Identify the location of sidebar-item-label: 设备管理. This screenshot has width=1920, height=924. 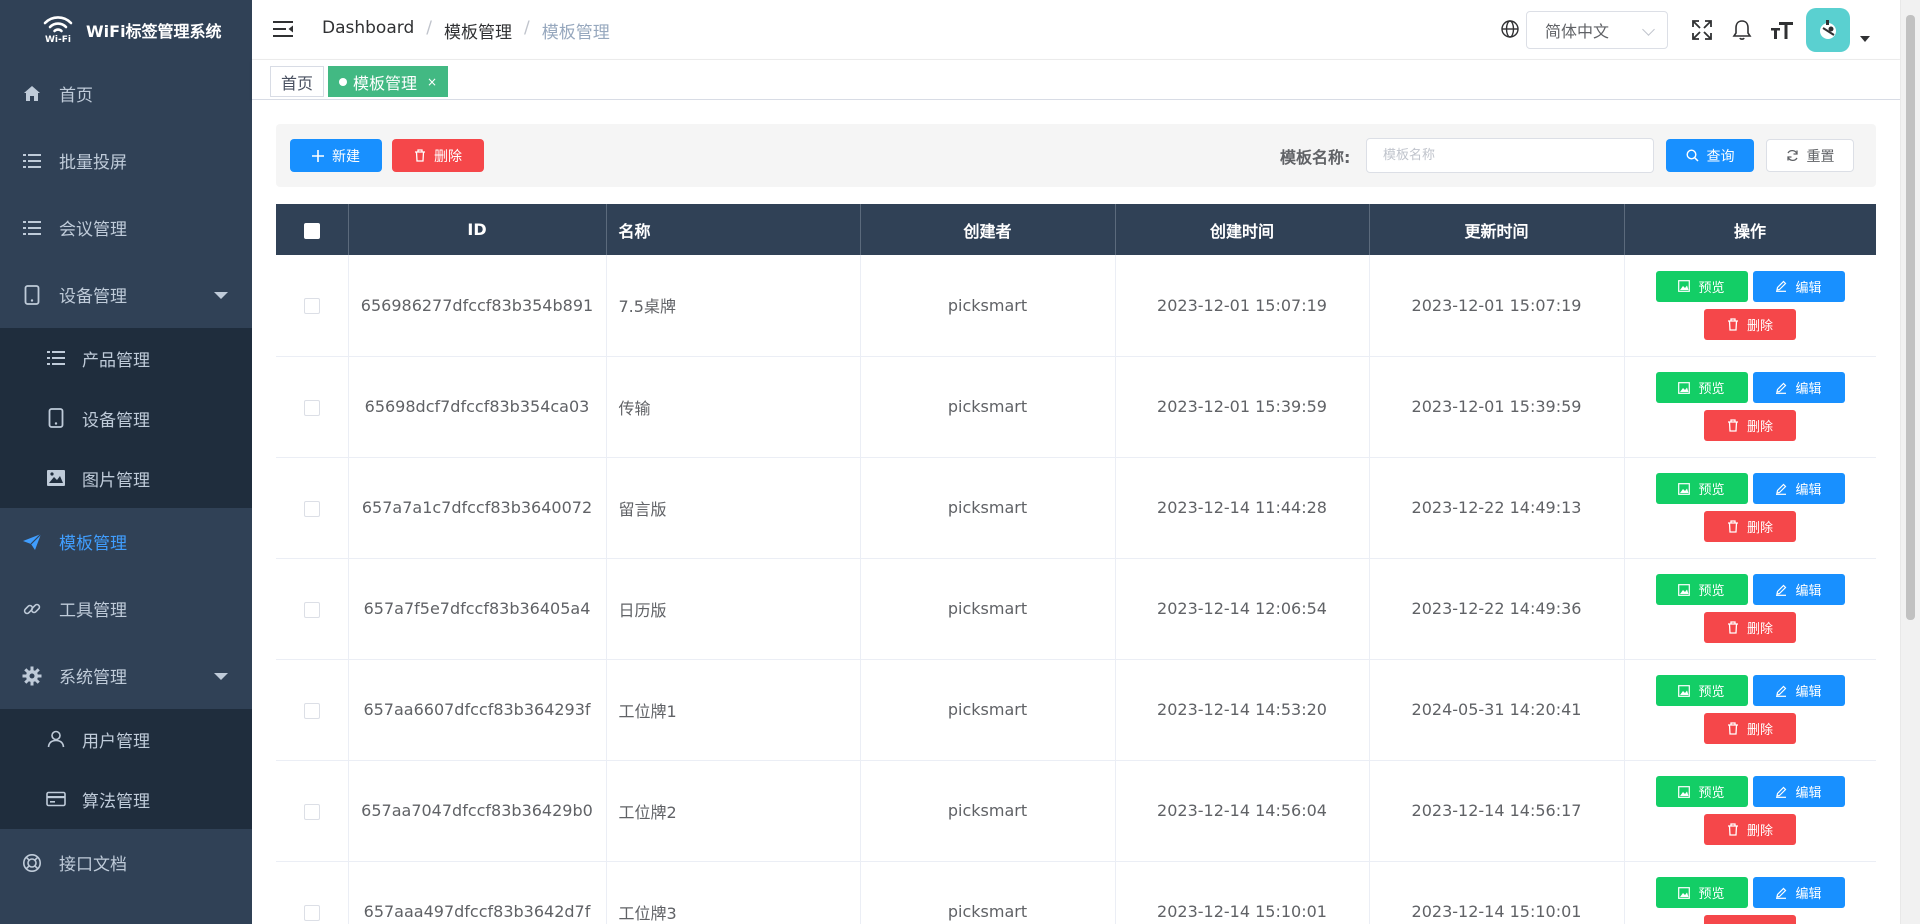
(116, 420).